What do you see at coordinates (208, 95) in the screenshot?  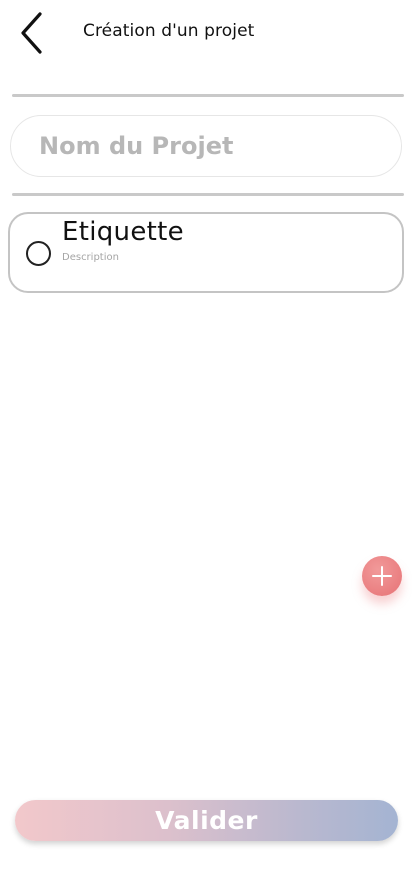 I see `top-divider` at bounding box center [208, 95].